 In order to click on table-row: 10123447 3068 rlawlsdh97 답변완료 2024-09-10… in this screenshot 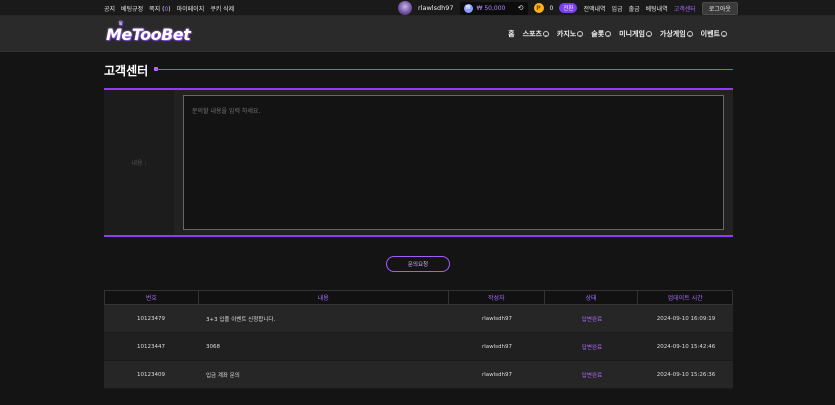, I will do `click(418, 347)`.